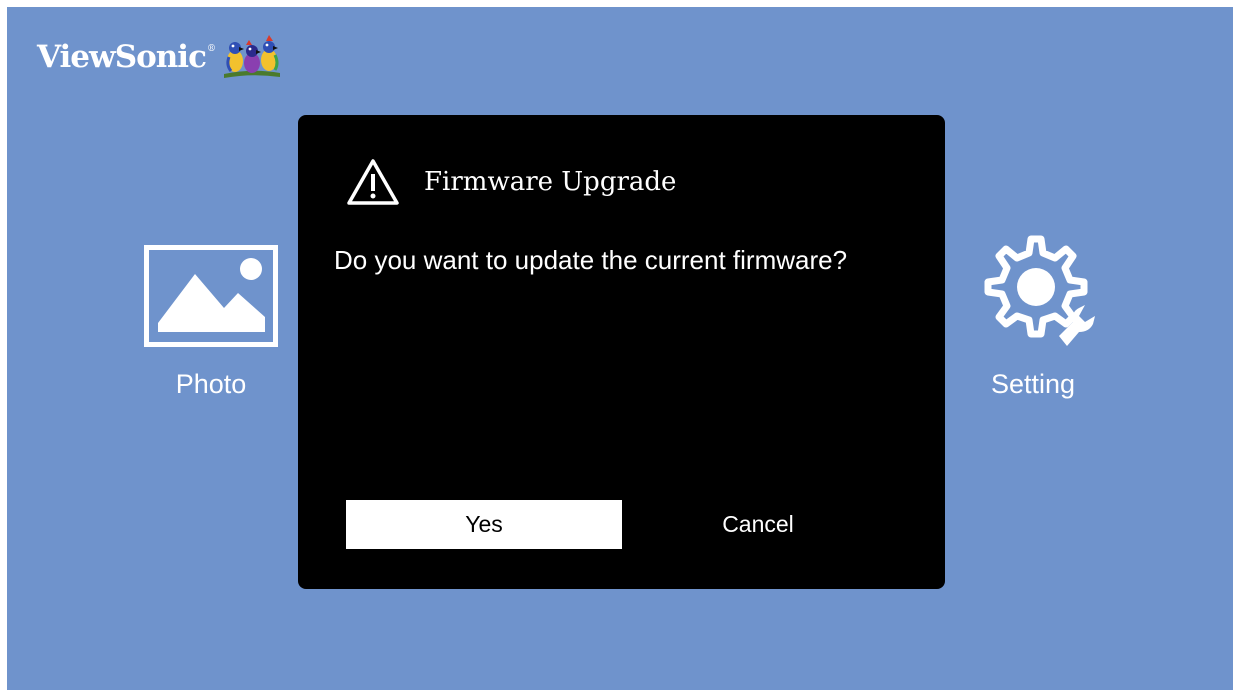 Image resolution: width=1235 pixels, height=690 pixels. I want to click on photo-icon, so click(211, 296).